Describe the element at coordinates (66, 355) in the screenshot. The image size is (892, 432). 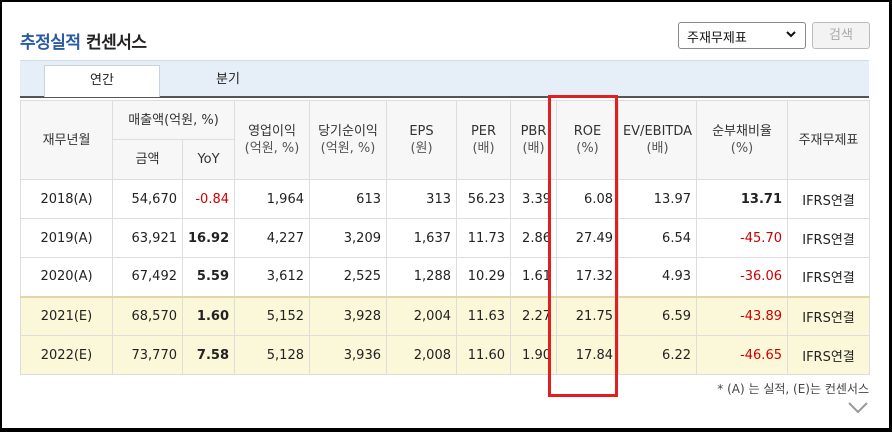
I see `cell-period: 2022(E)` at that location.